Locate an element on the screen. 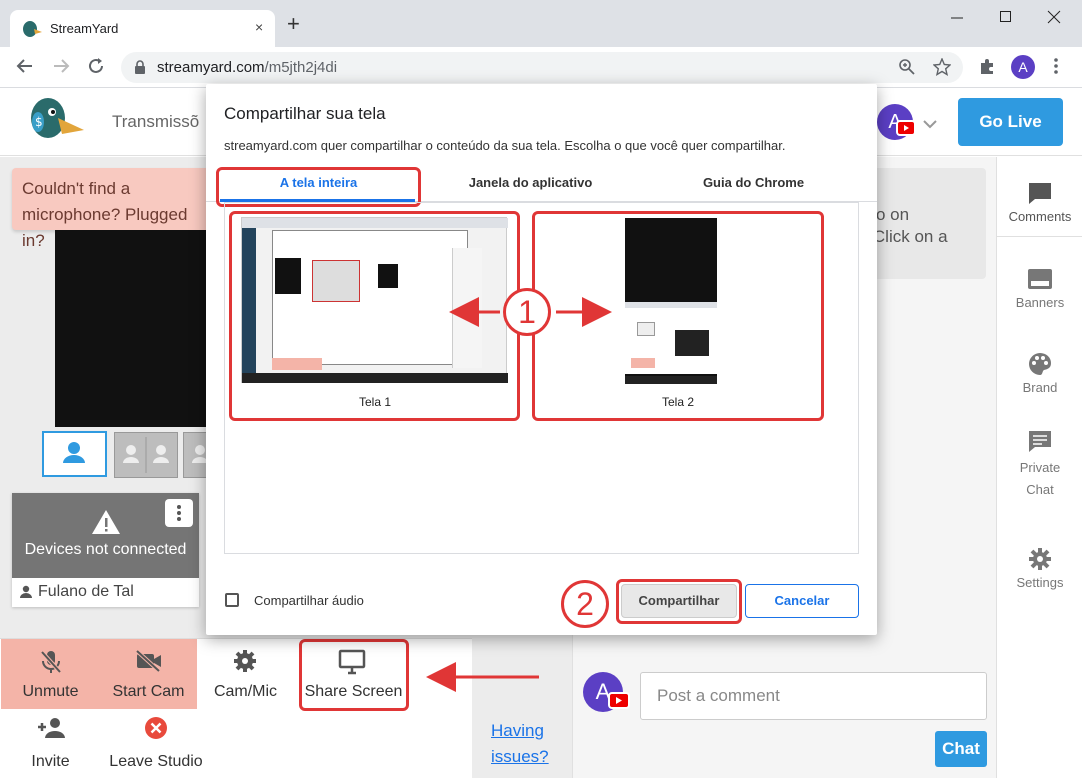  annotation-step-2: 2 is located at coordinates (585, 604).